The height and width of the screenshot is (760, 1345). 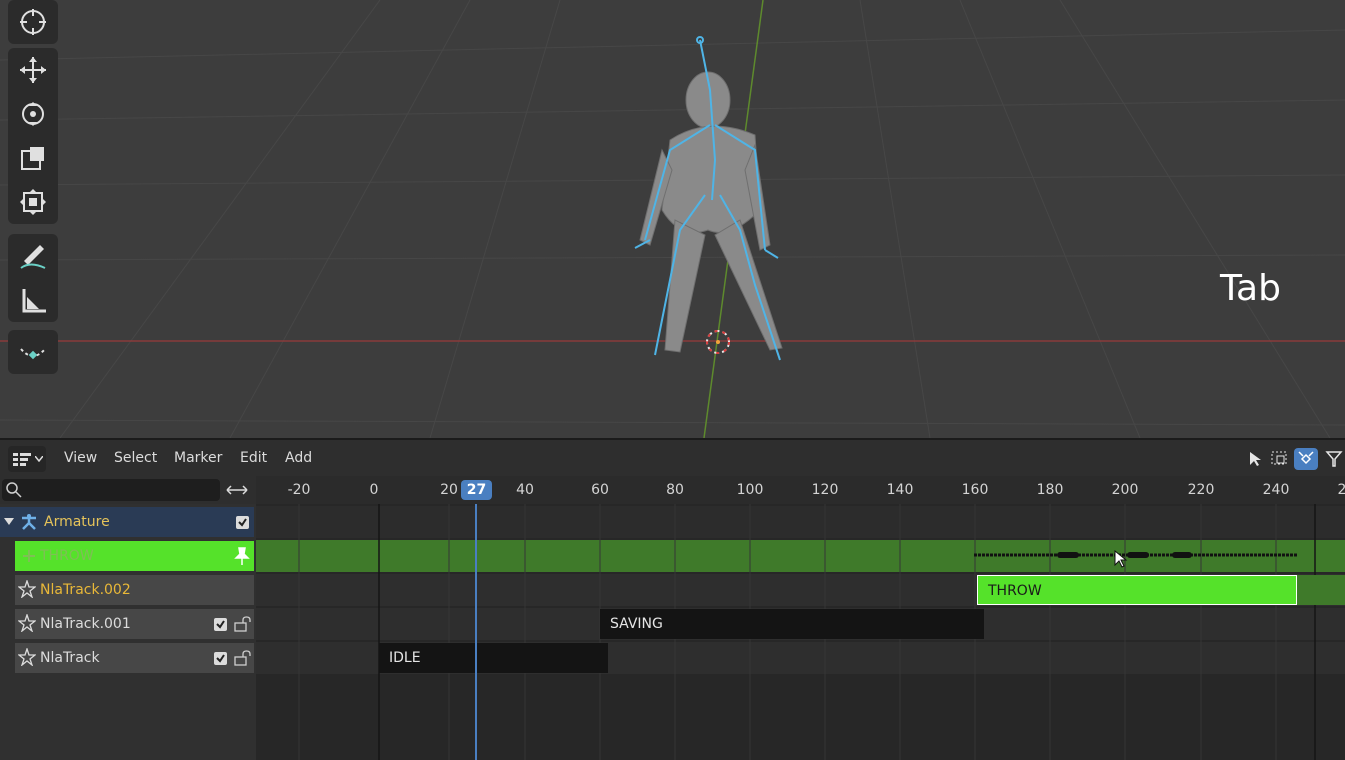 I want to click on add-curve-tool-button, so click(x=33, y=352).